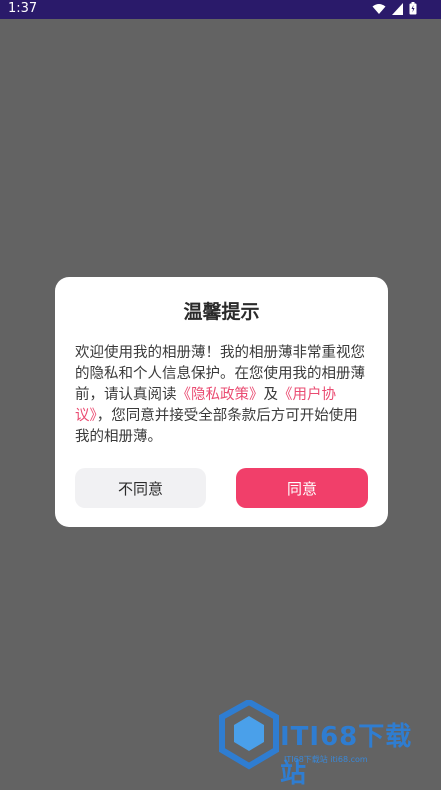  Describe the element at coordinates (216, 426) in the screenshot. I see `dialog-body-text-2: ，您同意并接受全部条款后方可开始使用我的相册薄。` at that location.